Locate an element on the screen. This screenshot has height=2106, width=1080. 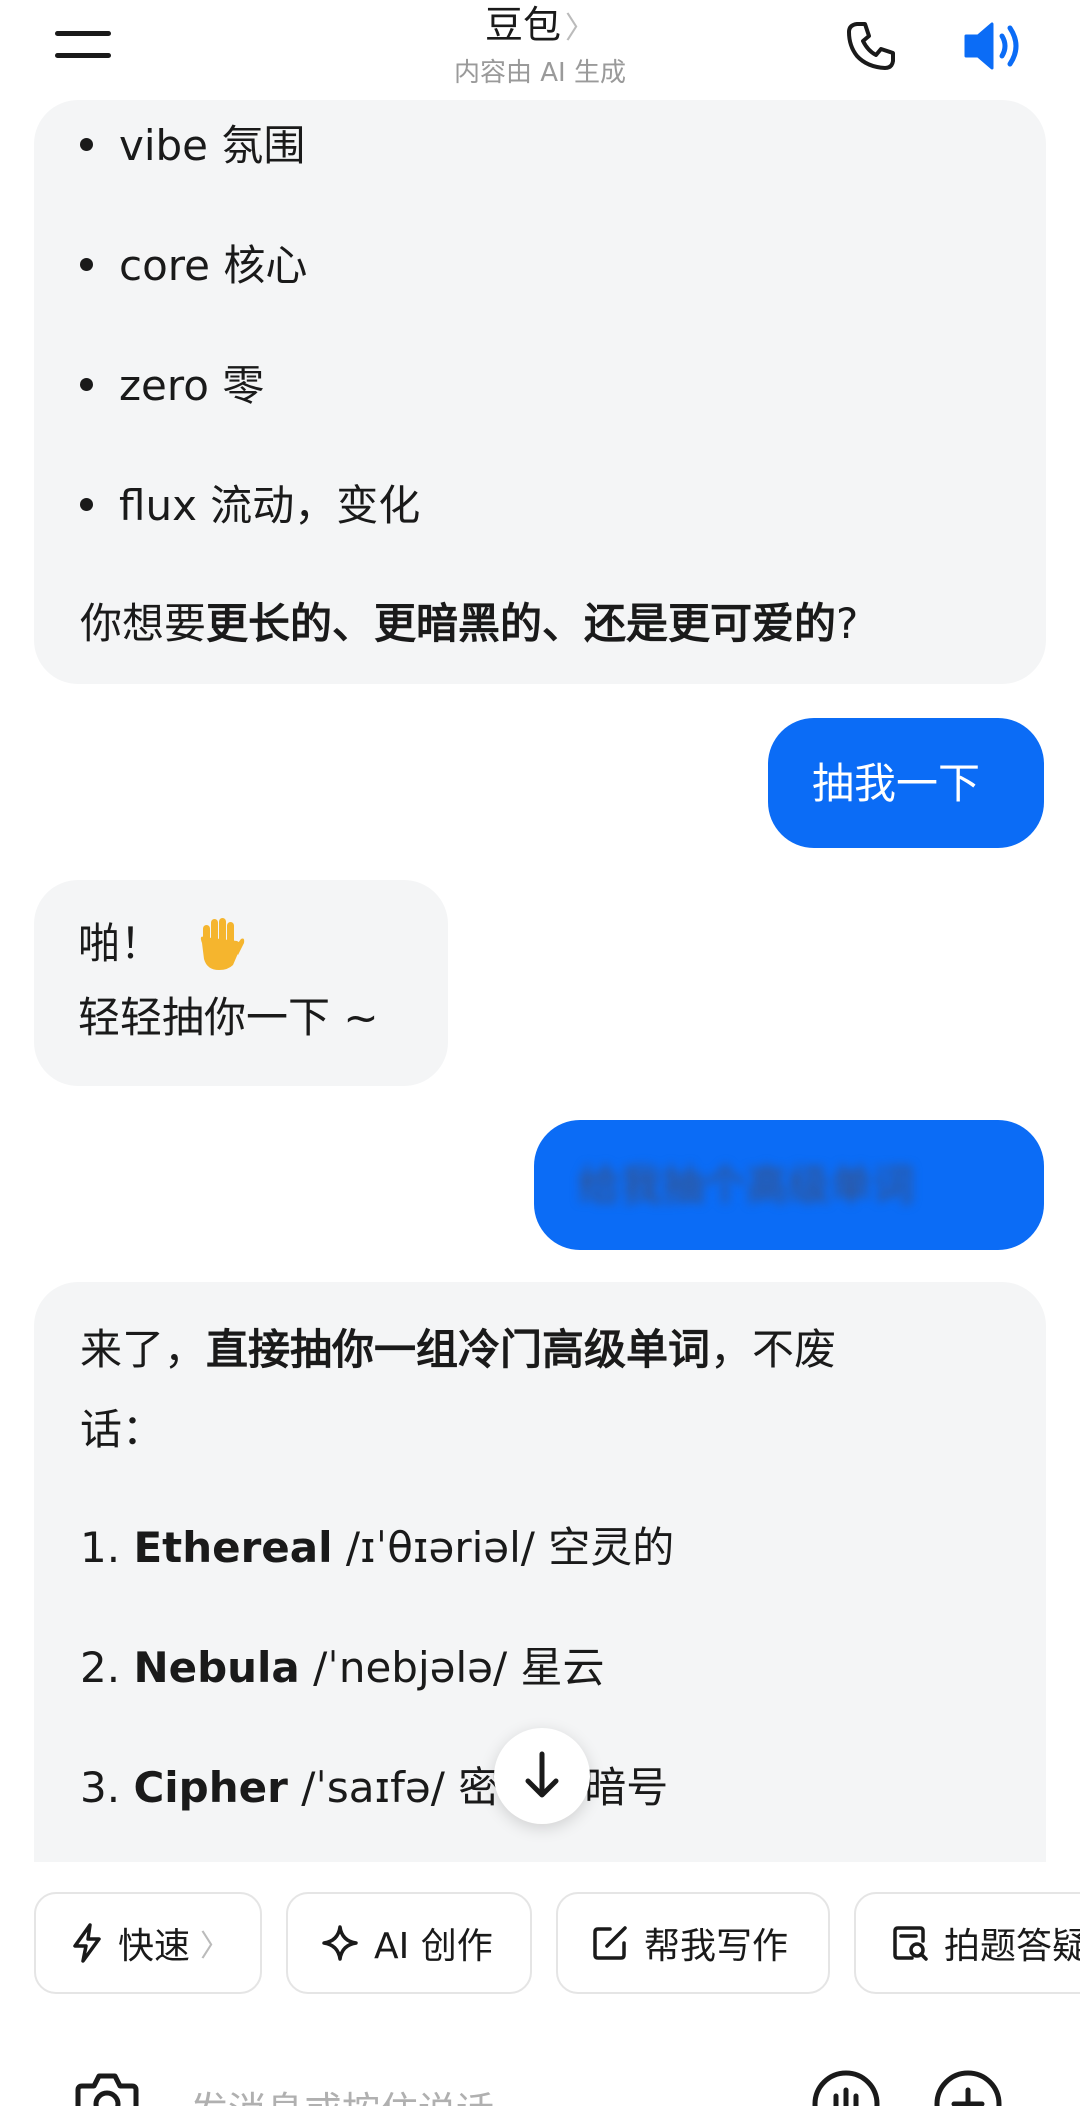
word-list-item: 1. Ethereal /ɪˈθɪəriəl/ 空灵的 is located at coordinates (377, 1548).